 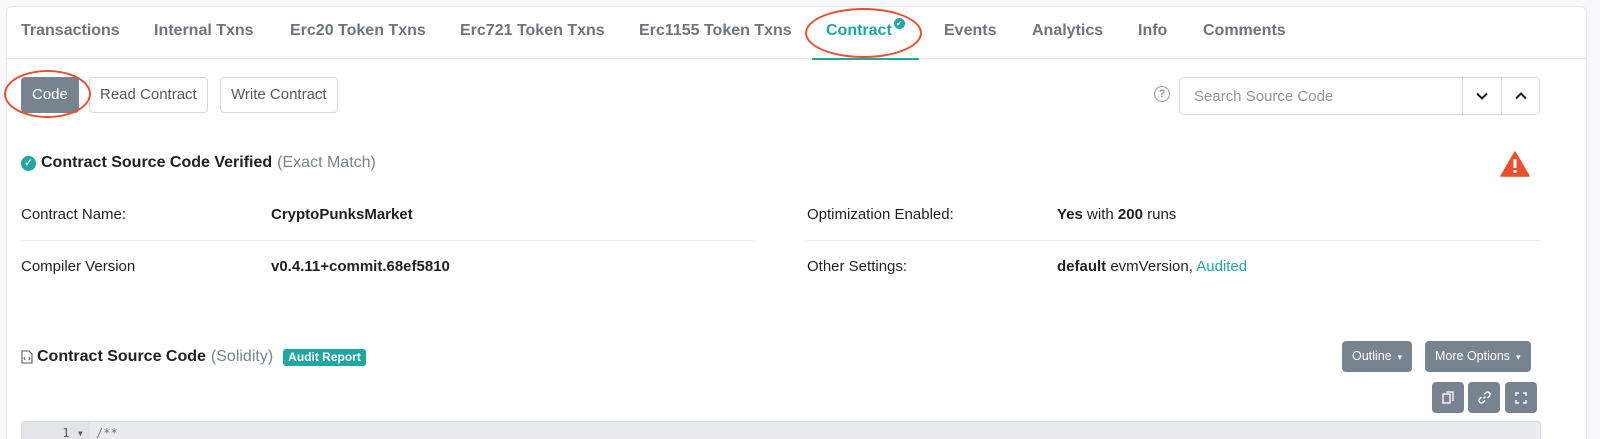 I want to click on verified-check-icon: ✓, so click(x=899, y=23).